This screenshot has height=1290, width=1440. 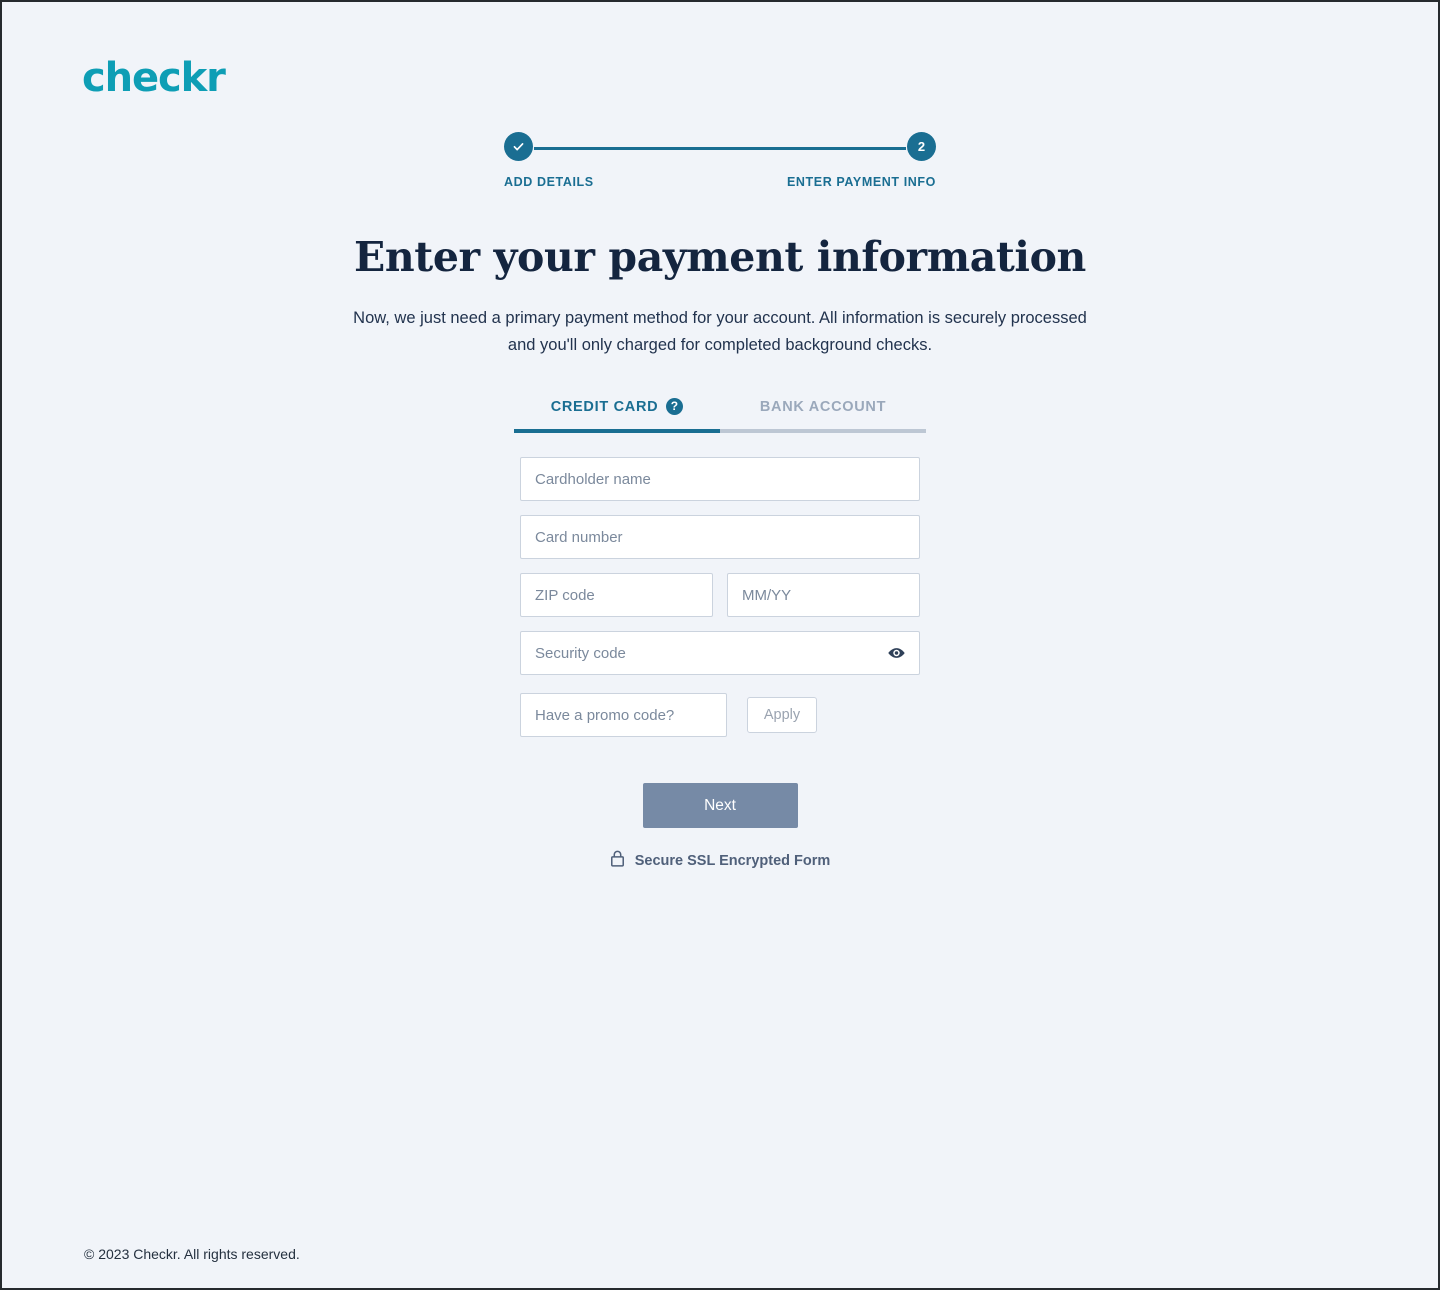 What do you see at coordinates (720, 595) in the screenshot?
I see `zip-expiry-row` at bounding box center [720, 595].